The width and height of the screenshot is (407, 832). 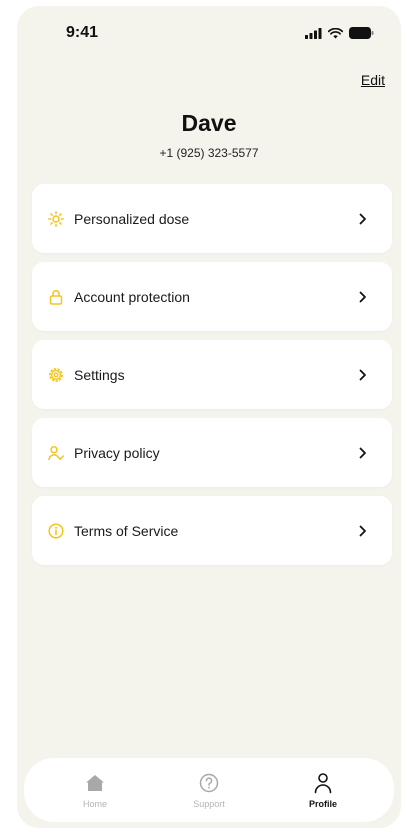 I want to click on profile-phone: +1 (925) 323-5577, so click(x=209, y=153).